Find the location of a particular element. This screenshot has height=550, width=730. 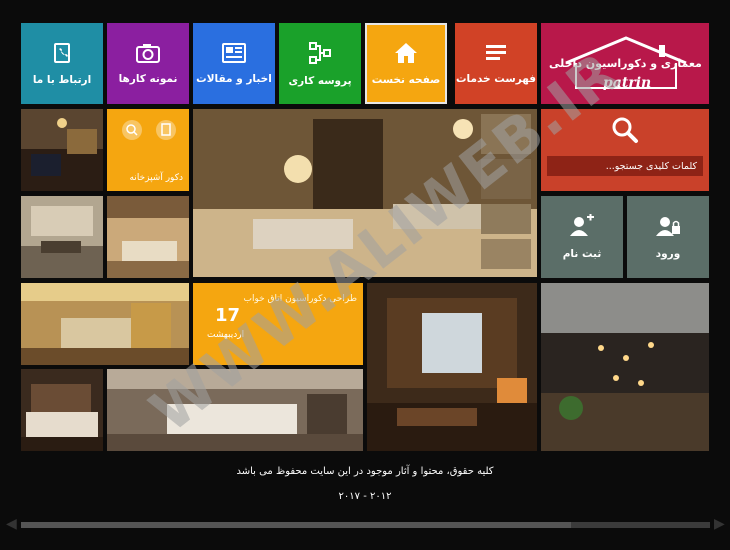

login-tile: ورود is located at coordinates (668, 237).